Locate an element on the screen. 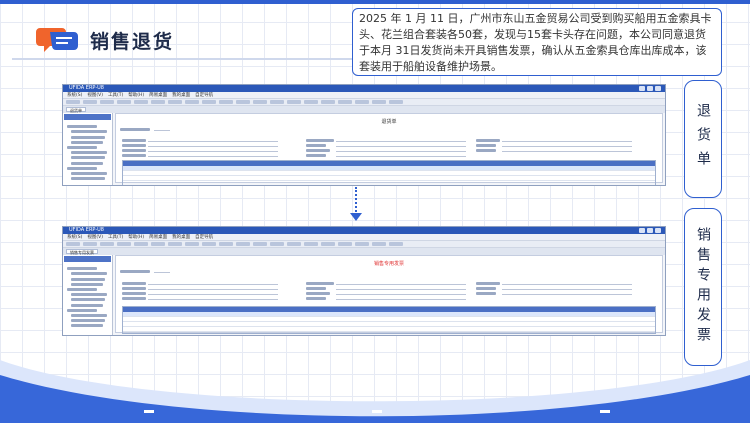 The width and height of the screenshot is (750, 423). tab-return-order: 退货单 is located at coordinates (76, 110).